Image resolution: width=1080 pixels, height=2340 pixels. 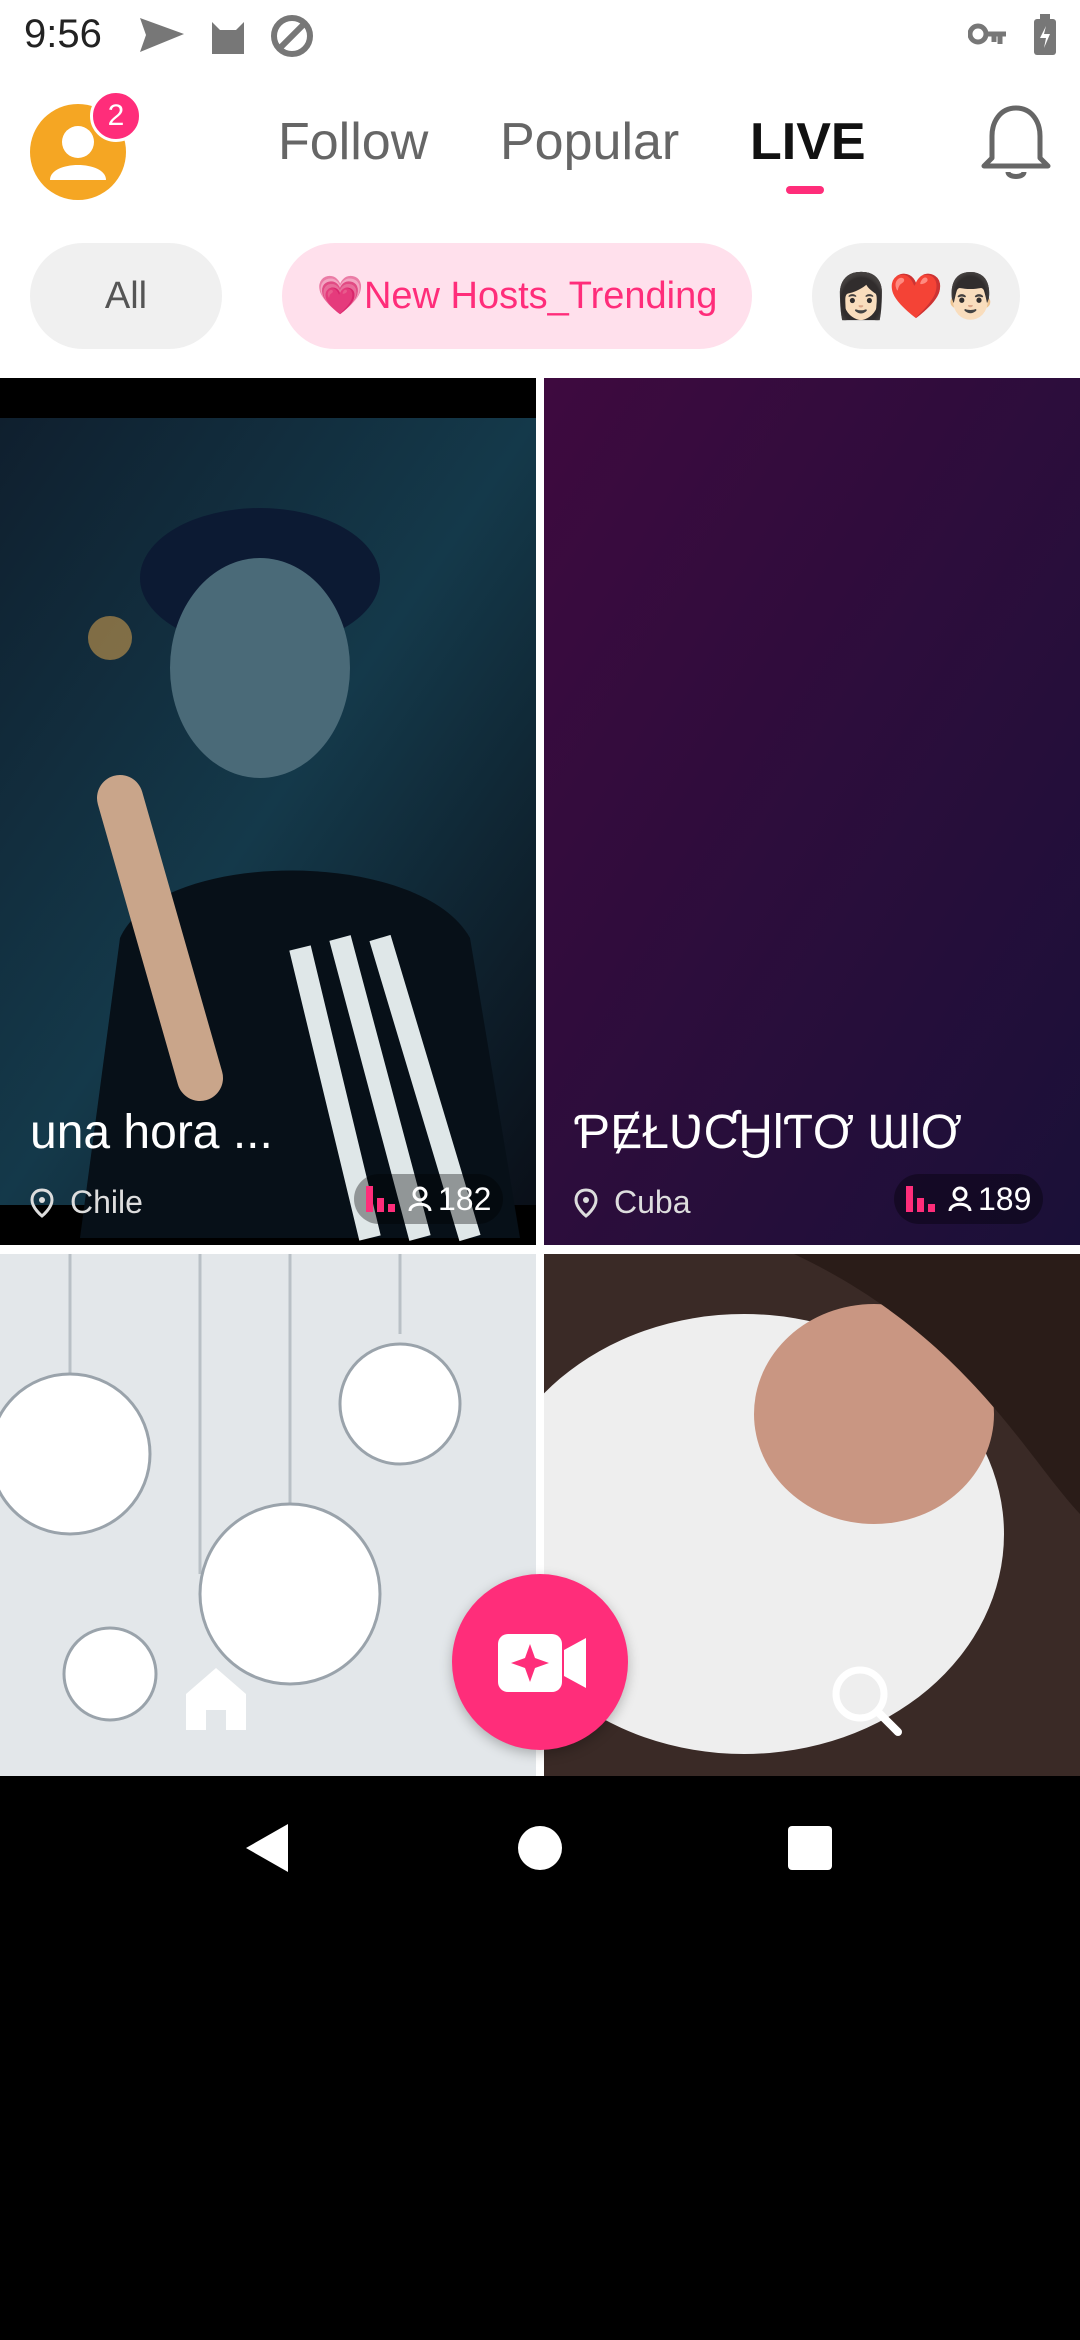 I want to click on home-icon, so click(x=216, y=1699).